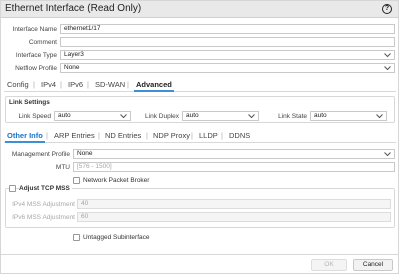 The image size is (399, 274). Describe the element at coordinates (116, 180) in the screenshot. I see `network-packet-broker-label: Network Packet Broker` at that location.